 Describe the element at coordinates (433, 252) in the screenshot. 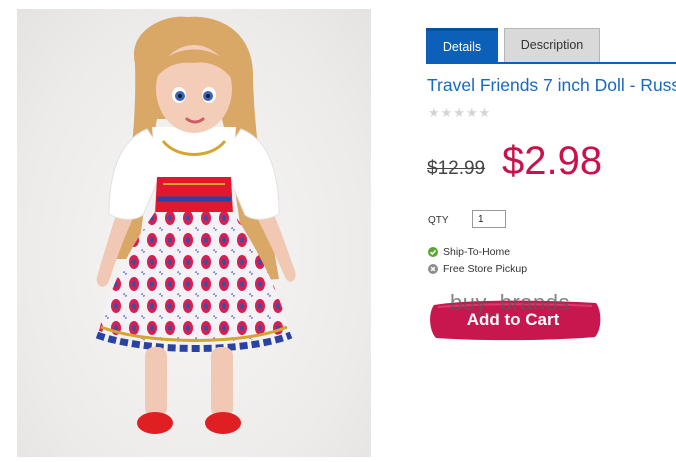

I see `checkmark-icon` at that location.